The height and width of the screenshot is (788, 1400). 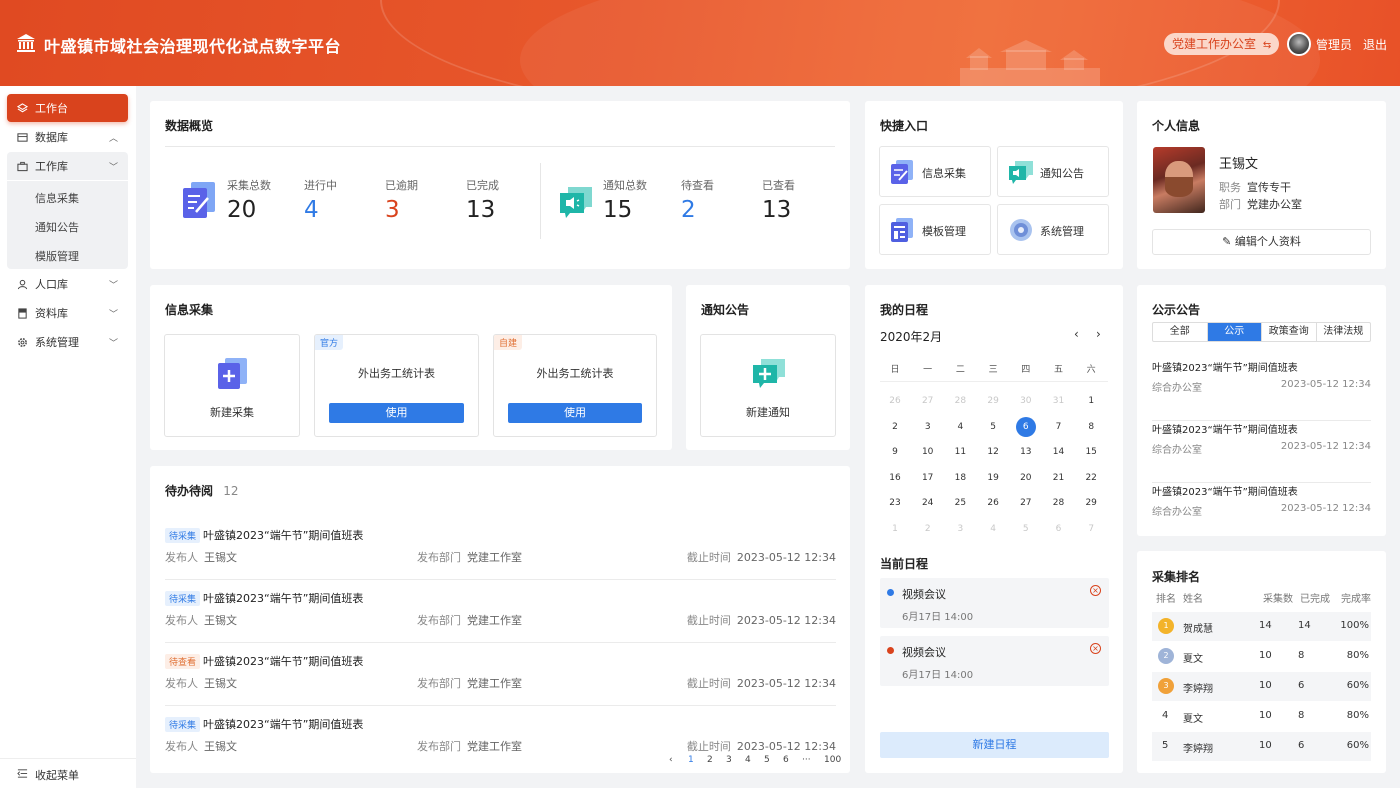 What do you see at coordinates (786, 760) in the screenshot?
I see `pager-page: 6` at bounding box center [786, 760].